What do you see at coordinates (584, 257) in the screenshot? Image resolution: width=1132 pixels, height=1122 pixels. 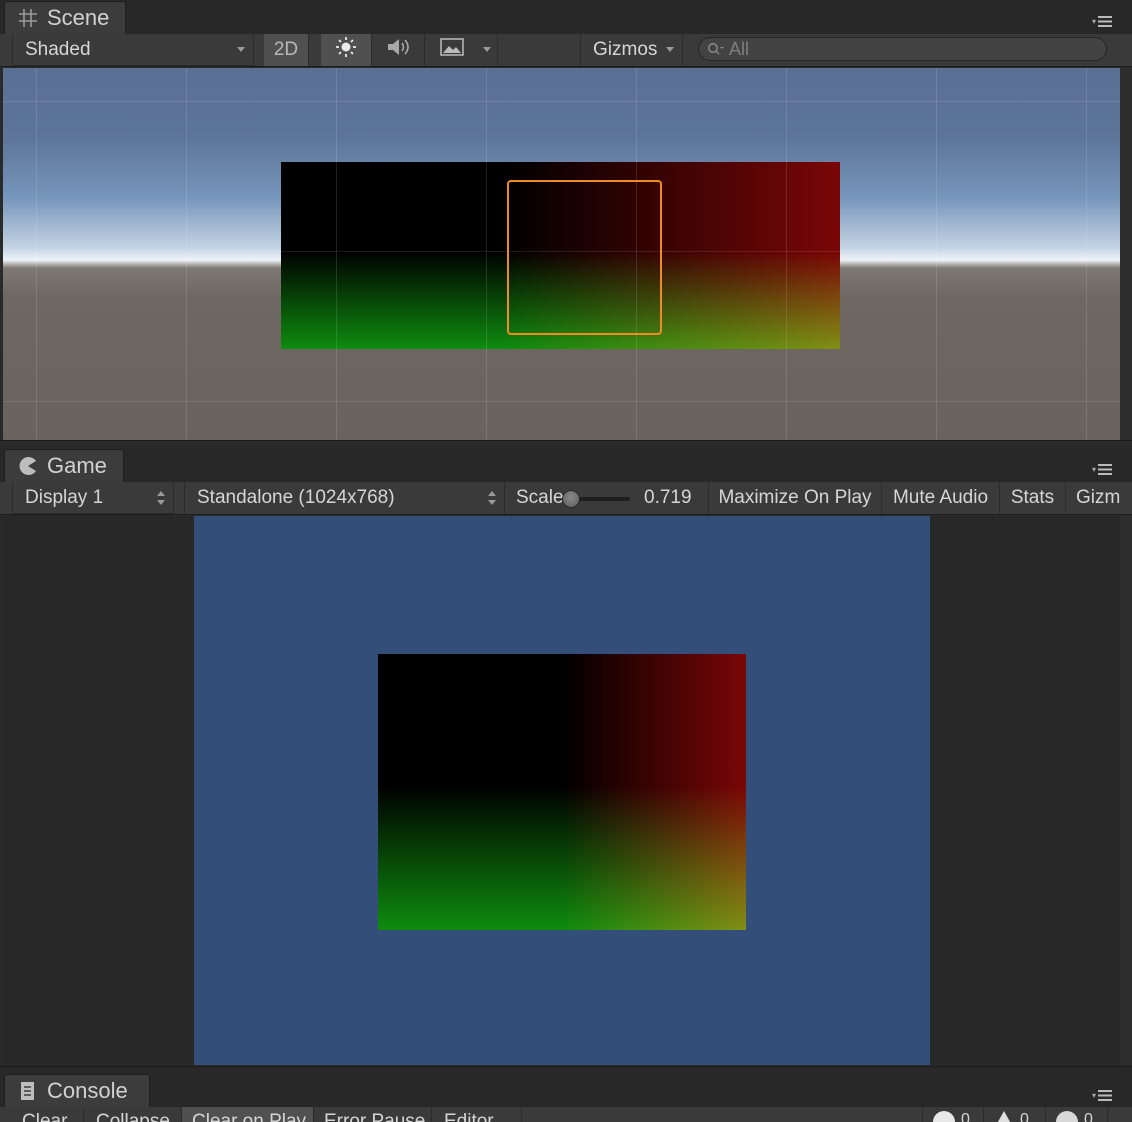 I see `camera-selection-outline` at bounding box center [584, 257].